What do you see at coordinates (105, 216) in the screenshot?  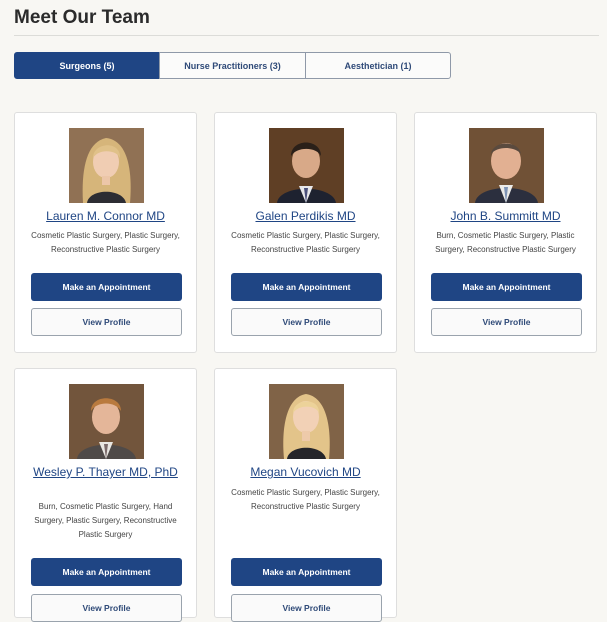 I see `doctor-name: Lauren M. Connor MD` at bounding box center [105, 216].